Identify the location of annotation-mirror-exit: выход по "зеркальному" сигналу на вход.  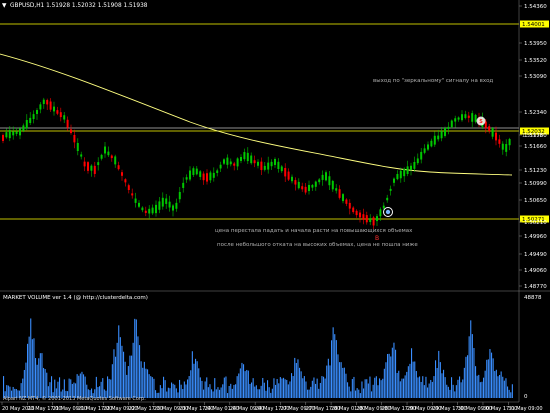
(433, 81).